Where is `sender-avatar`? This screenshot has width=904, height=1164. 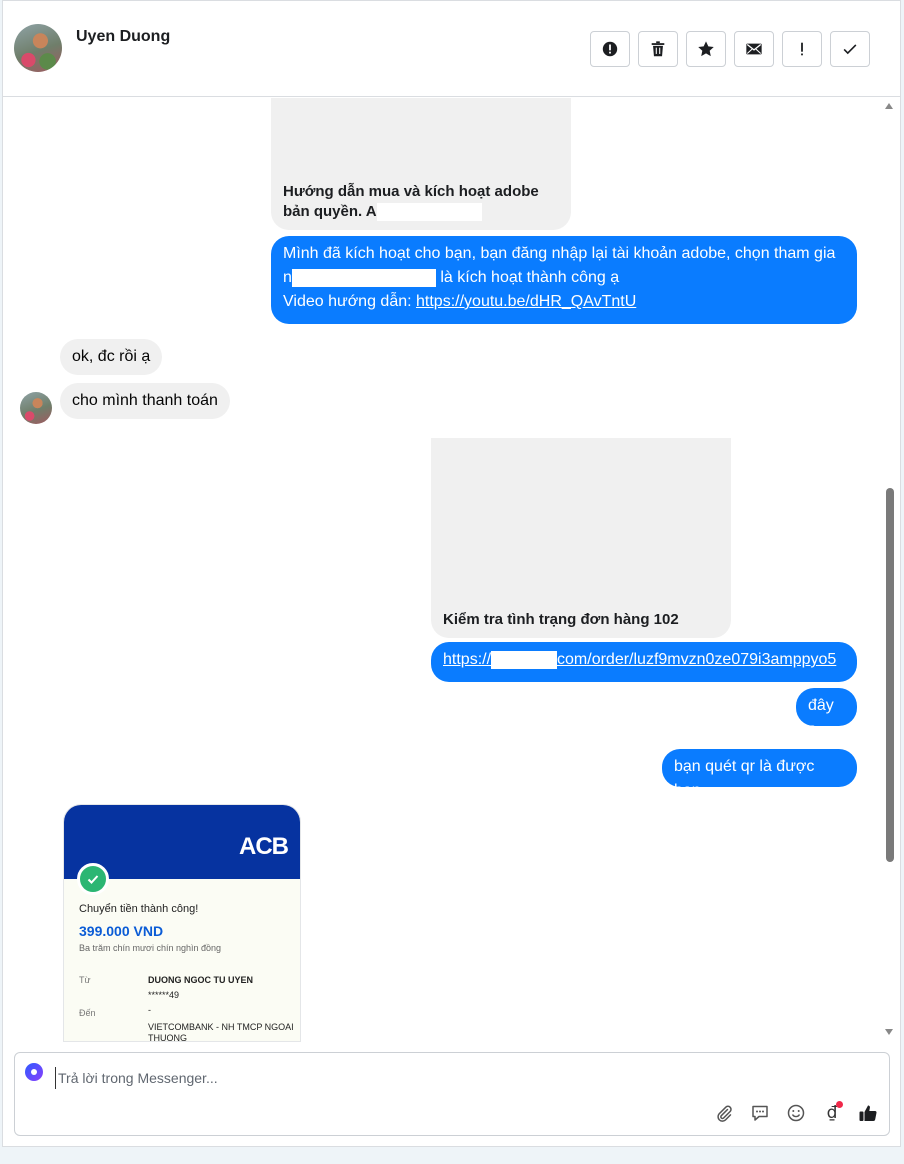
sender-avatar is located at coordinates (36, 408).